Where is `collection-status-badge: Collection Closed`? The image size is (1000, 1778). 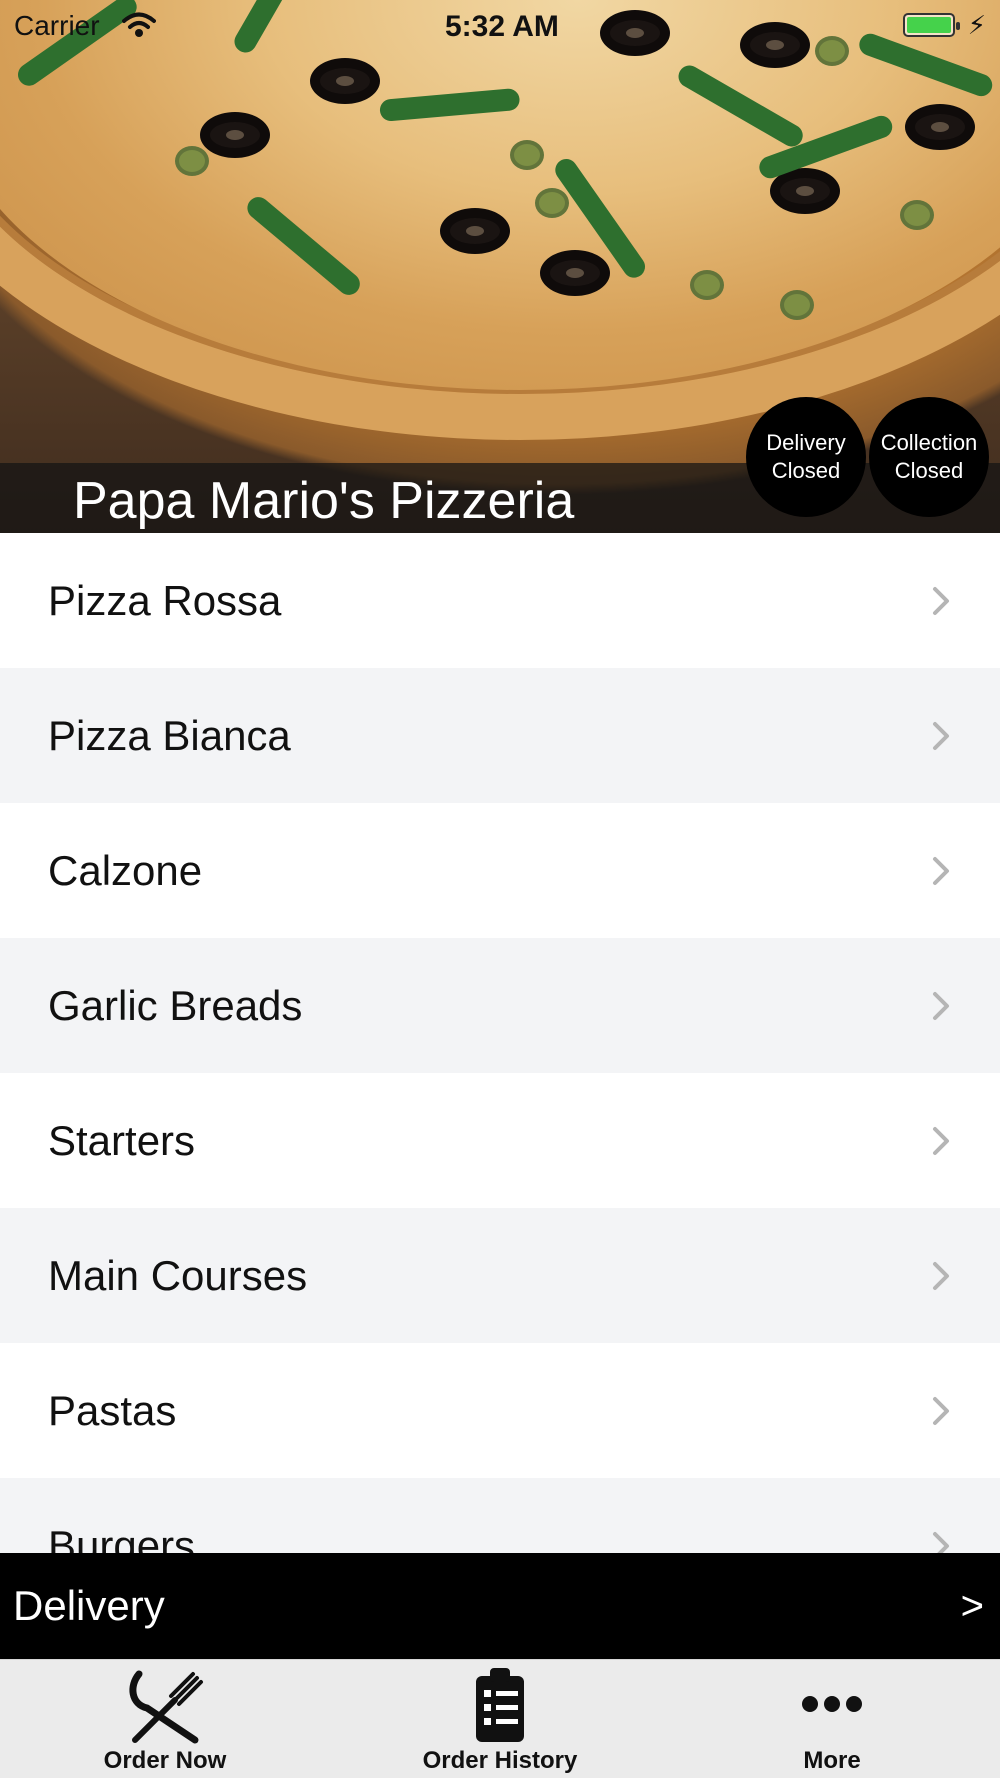
collection-status-badge: Collection Closed is located at coordinates (929, 457).